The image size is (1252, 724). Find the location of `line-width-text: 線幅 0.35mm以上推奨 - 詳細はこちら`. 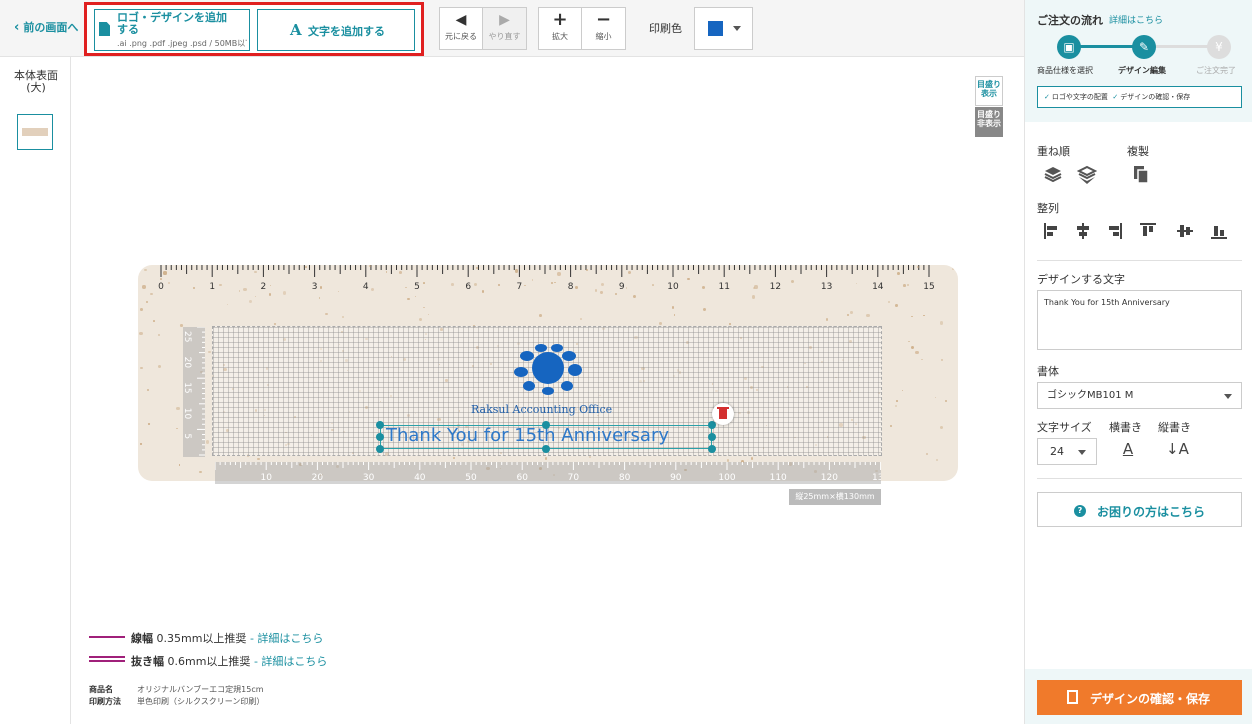

line-width-text: 線幅 0.35mm以上推奨 - 詳細はこちら is located at coordinates (227, 638).